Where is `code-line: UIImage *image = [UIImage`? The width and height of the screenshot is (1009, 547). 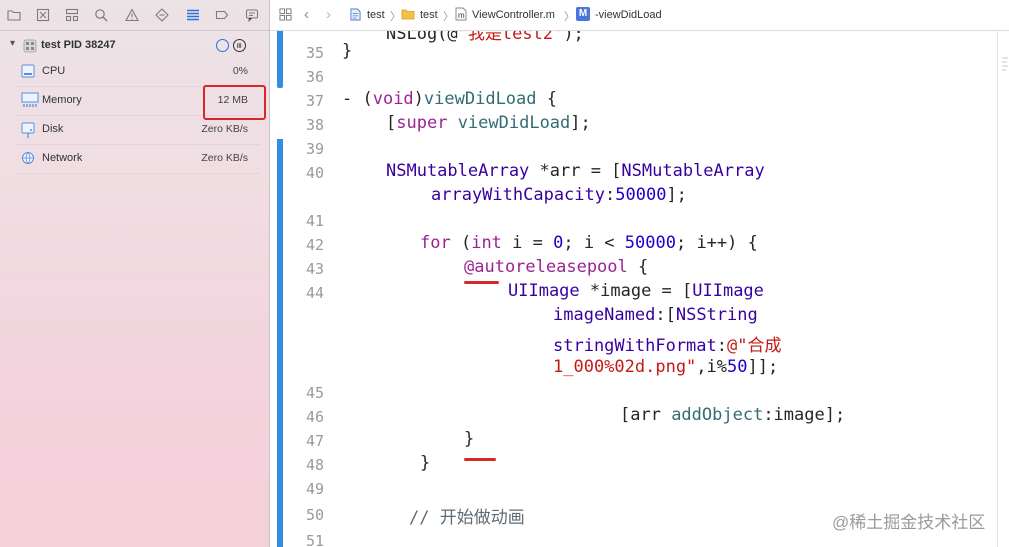 code-line: UIImage *image = [UIImage is located at coordinates (636, 291).